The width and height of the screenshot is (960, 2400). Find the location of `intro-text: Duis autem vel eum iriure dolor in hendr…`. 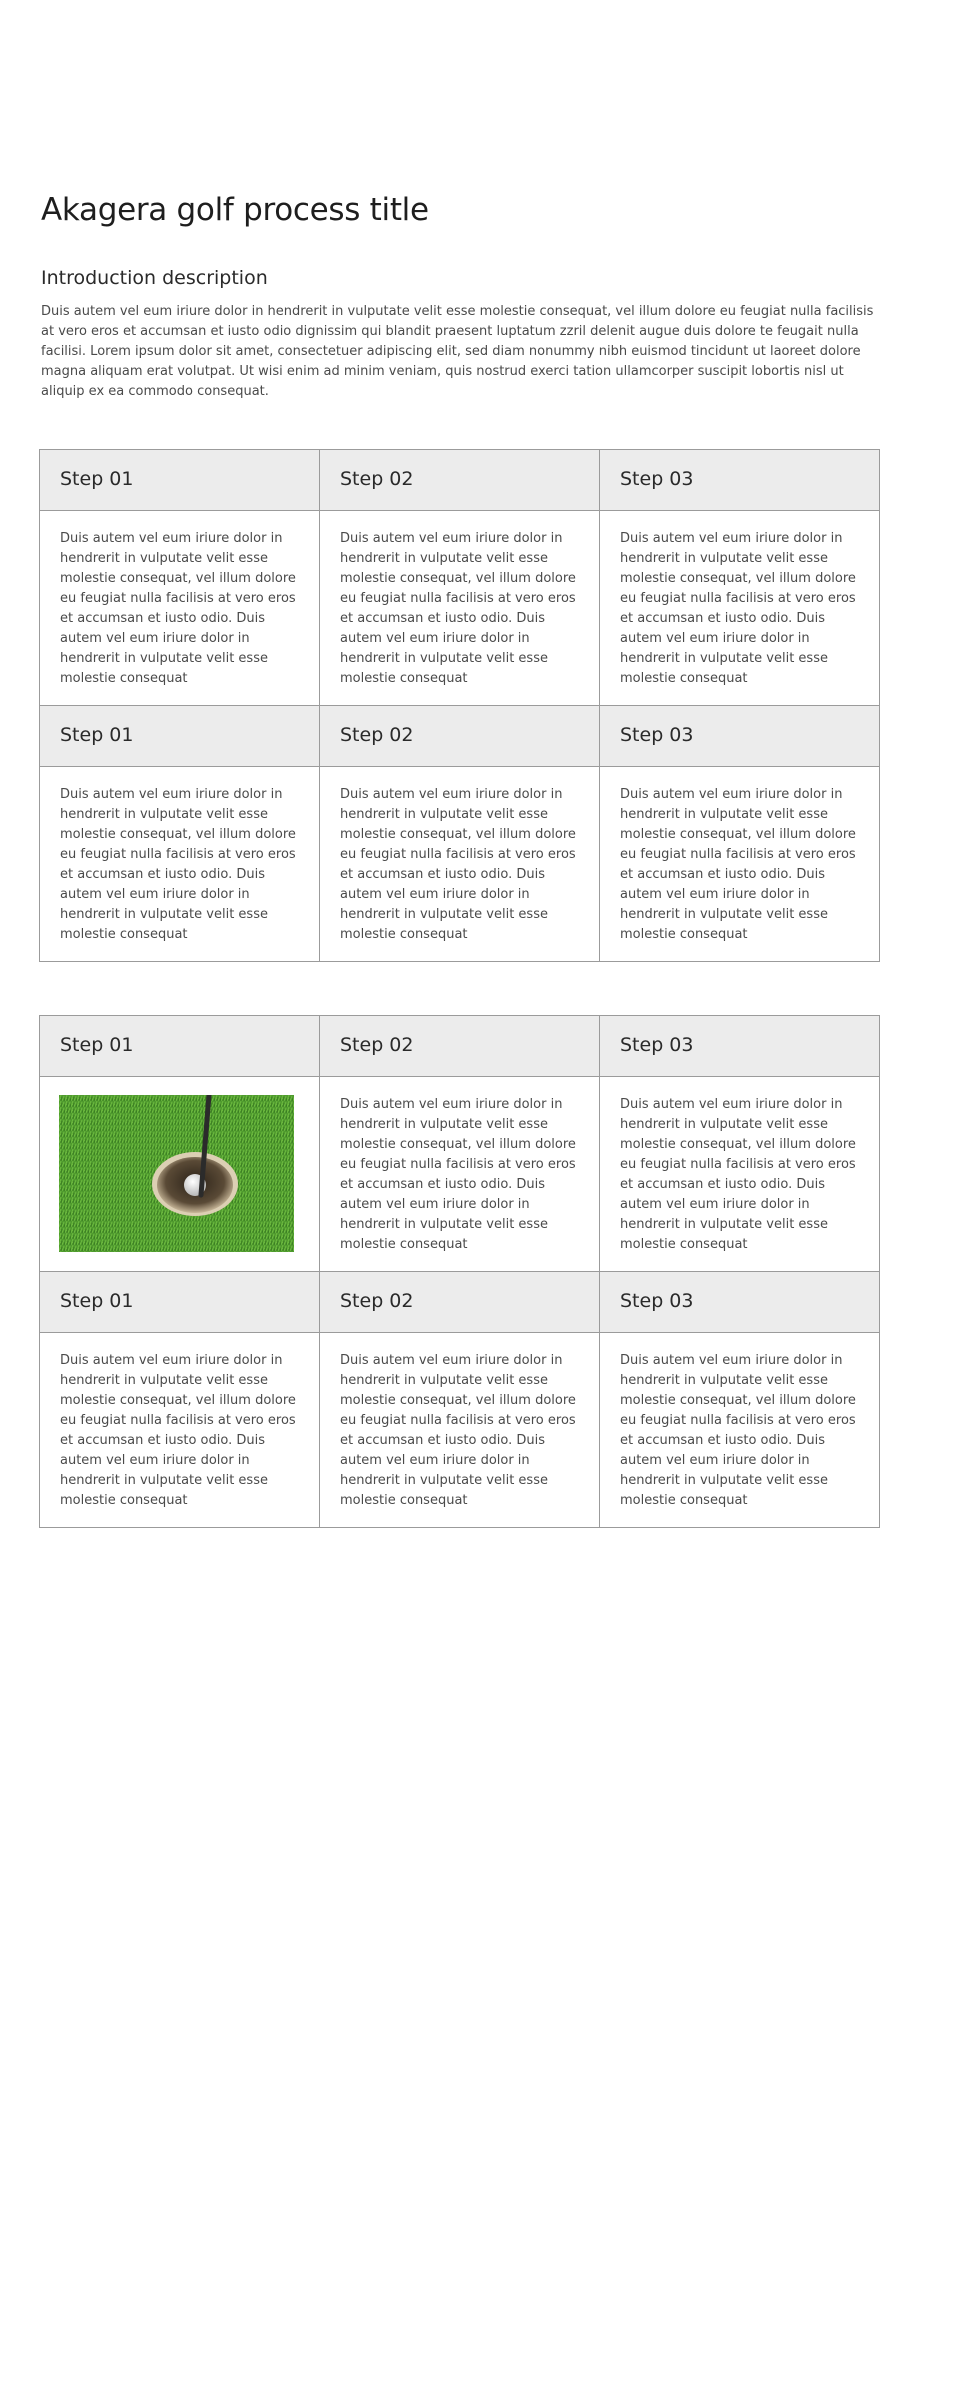

intro-text: Duis autem vel eum iriure dolor in hendr… is located at coordinates (457, 351).